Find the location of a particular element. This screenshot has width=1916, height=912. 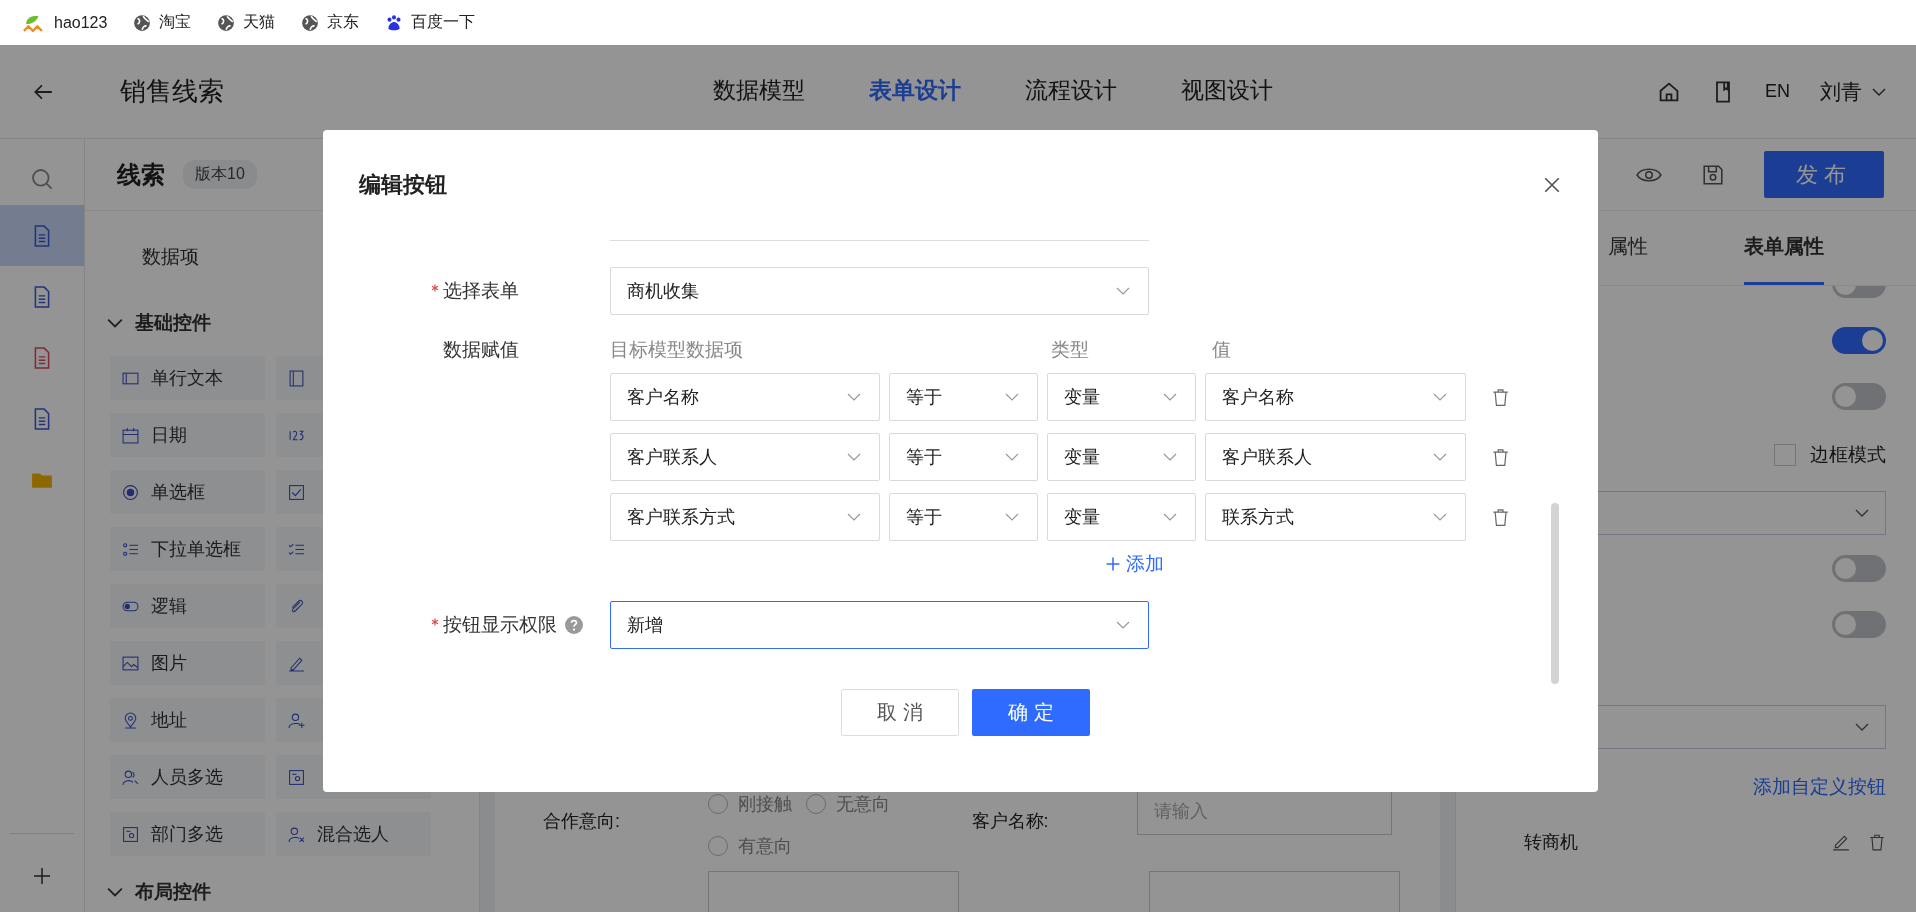

field-label: 选择表单 is located at coordinates (481, 291).